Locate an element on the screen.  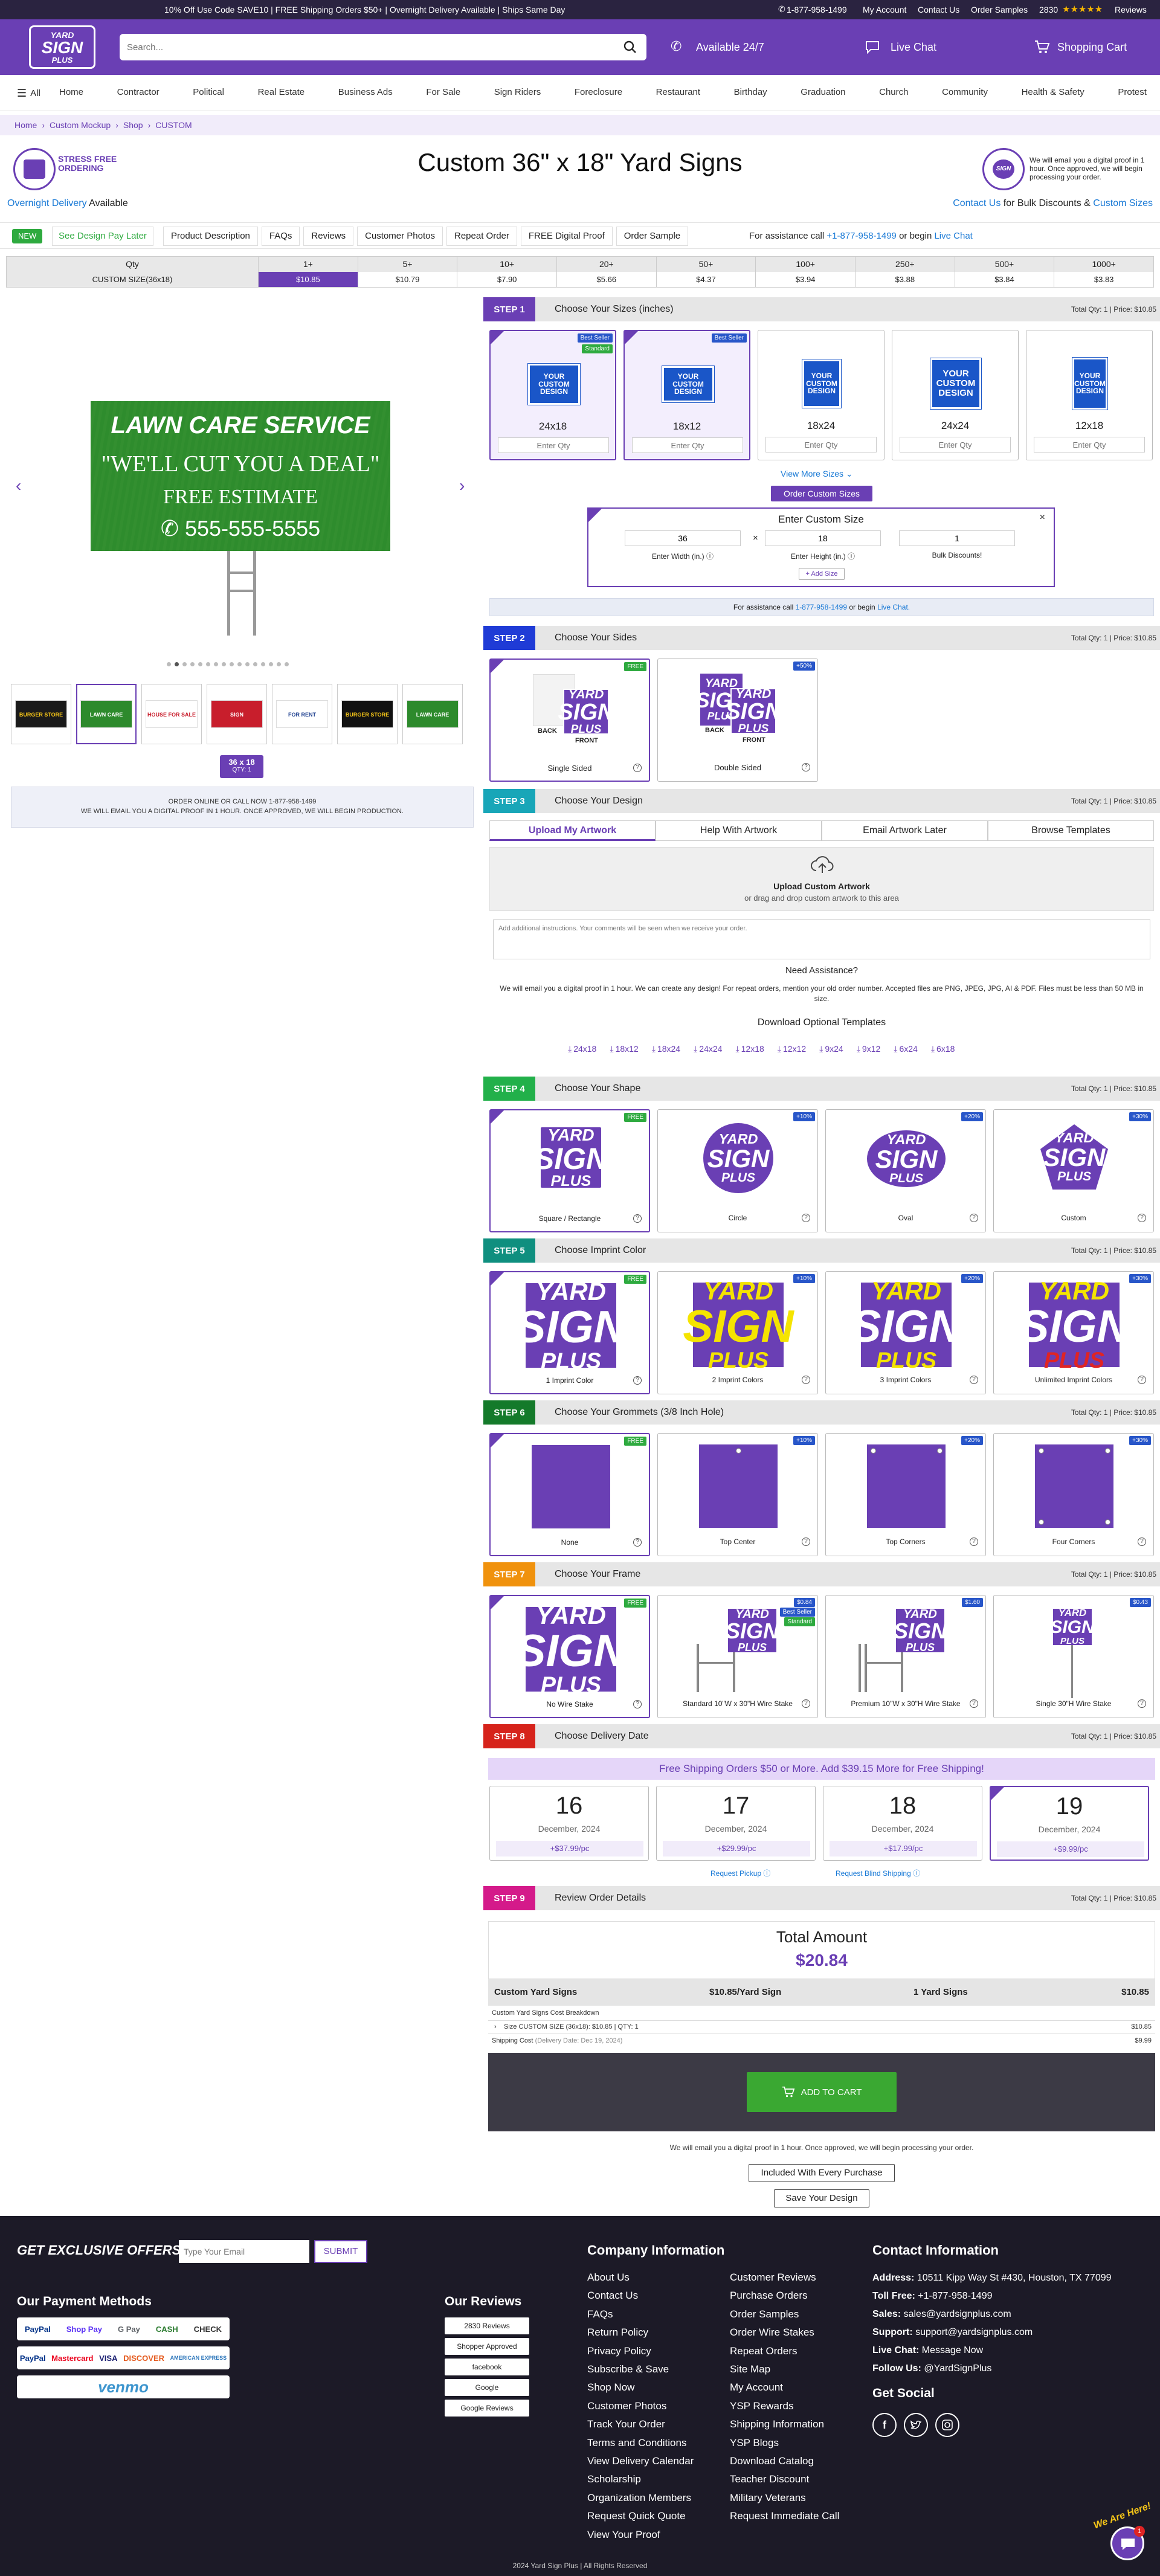
breadcrumb-shop: Shop is located at coordinates (133, 125).